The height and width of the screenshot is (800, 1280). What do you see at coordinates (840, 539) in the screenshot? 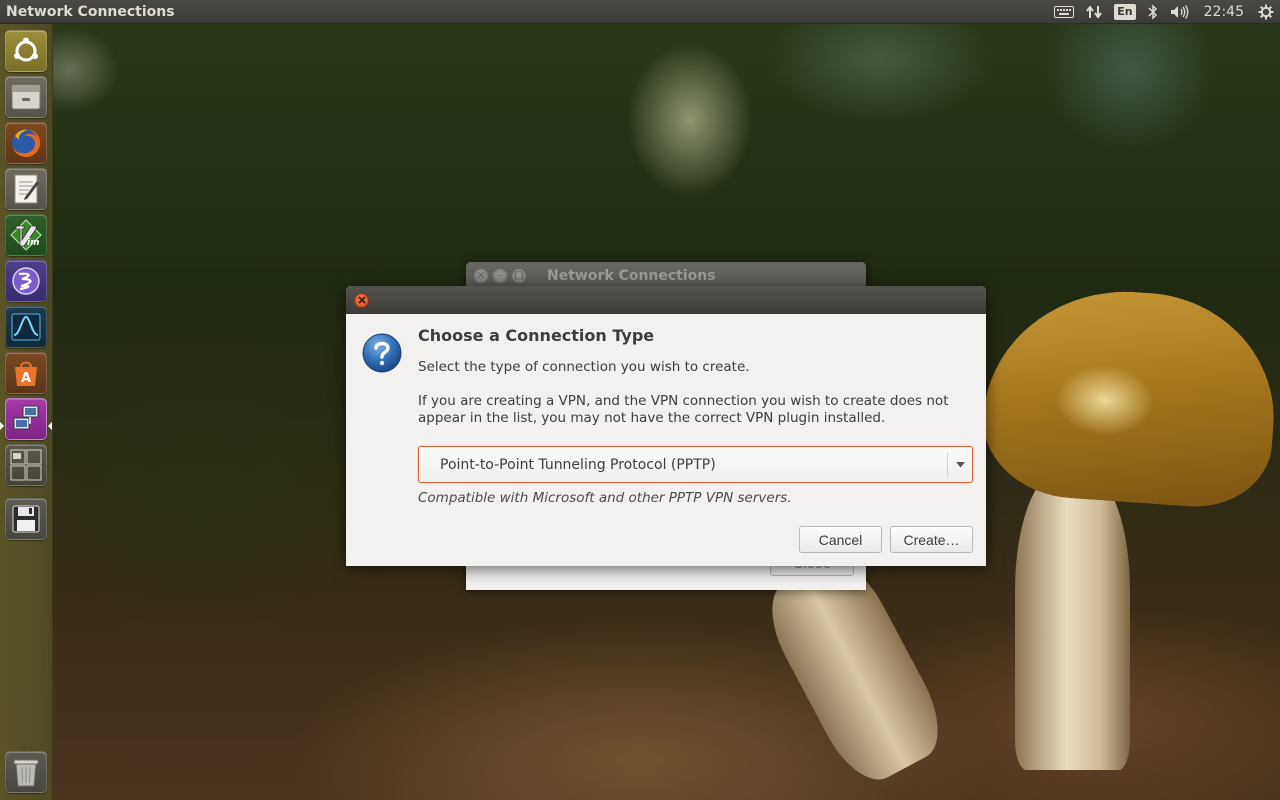
I see `cancel-button: Cancel` at bounding box center [840, 539].